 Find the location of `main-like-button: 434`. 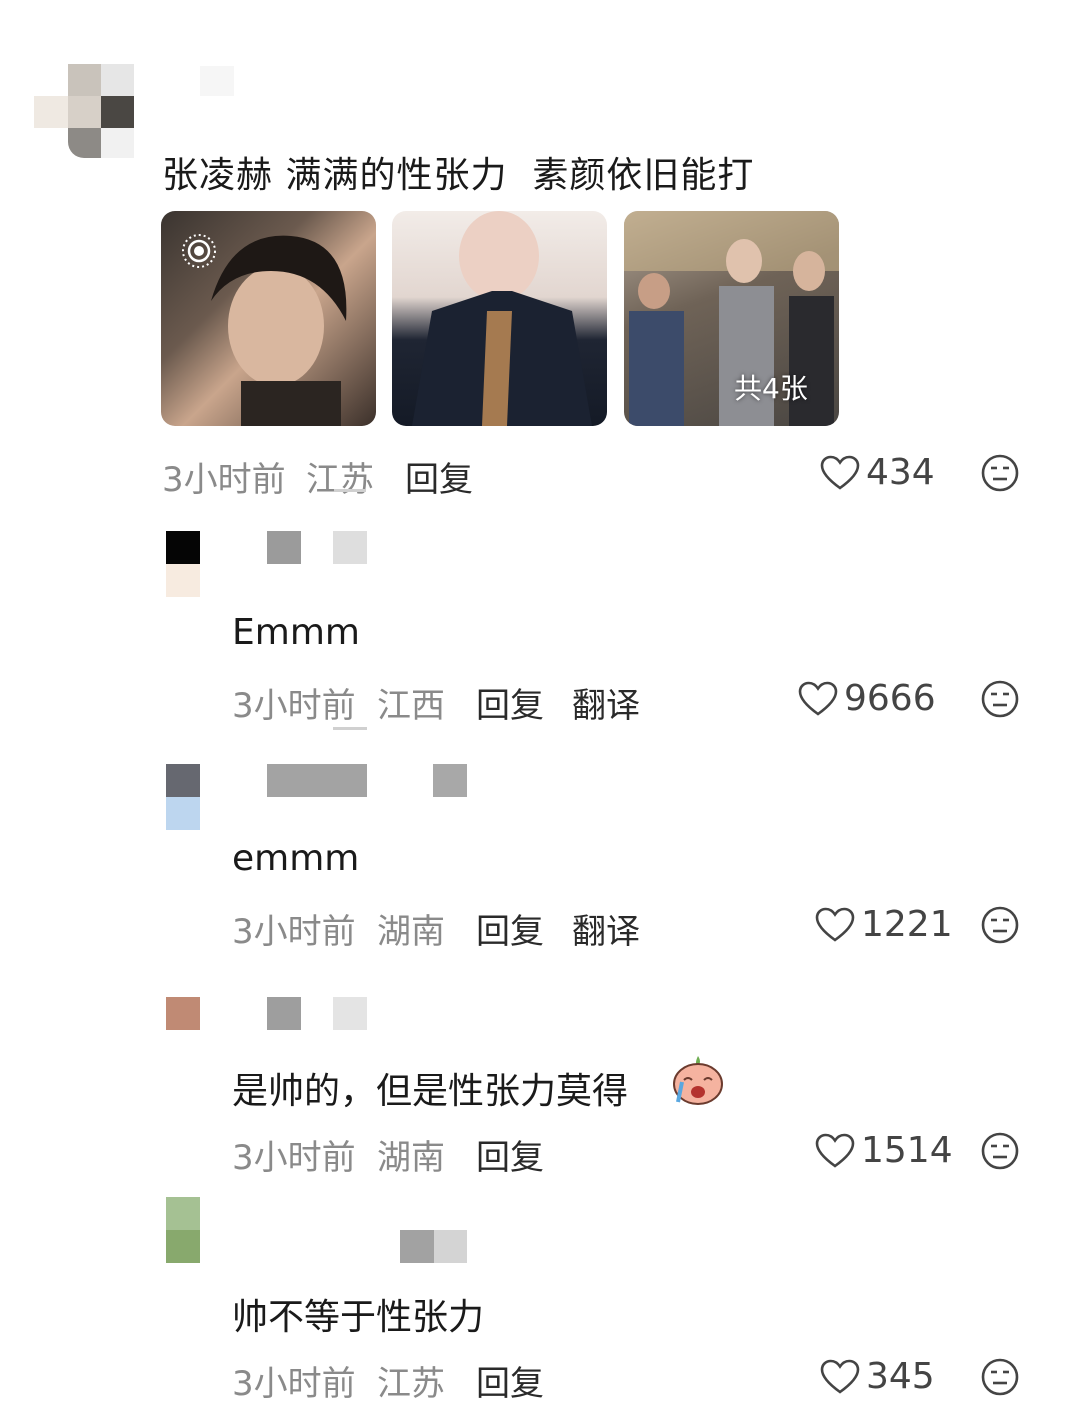

main-like-button: 434 is located at coordinates (877, 472).